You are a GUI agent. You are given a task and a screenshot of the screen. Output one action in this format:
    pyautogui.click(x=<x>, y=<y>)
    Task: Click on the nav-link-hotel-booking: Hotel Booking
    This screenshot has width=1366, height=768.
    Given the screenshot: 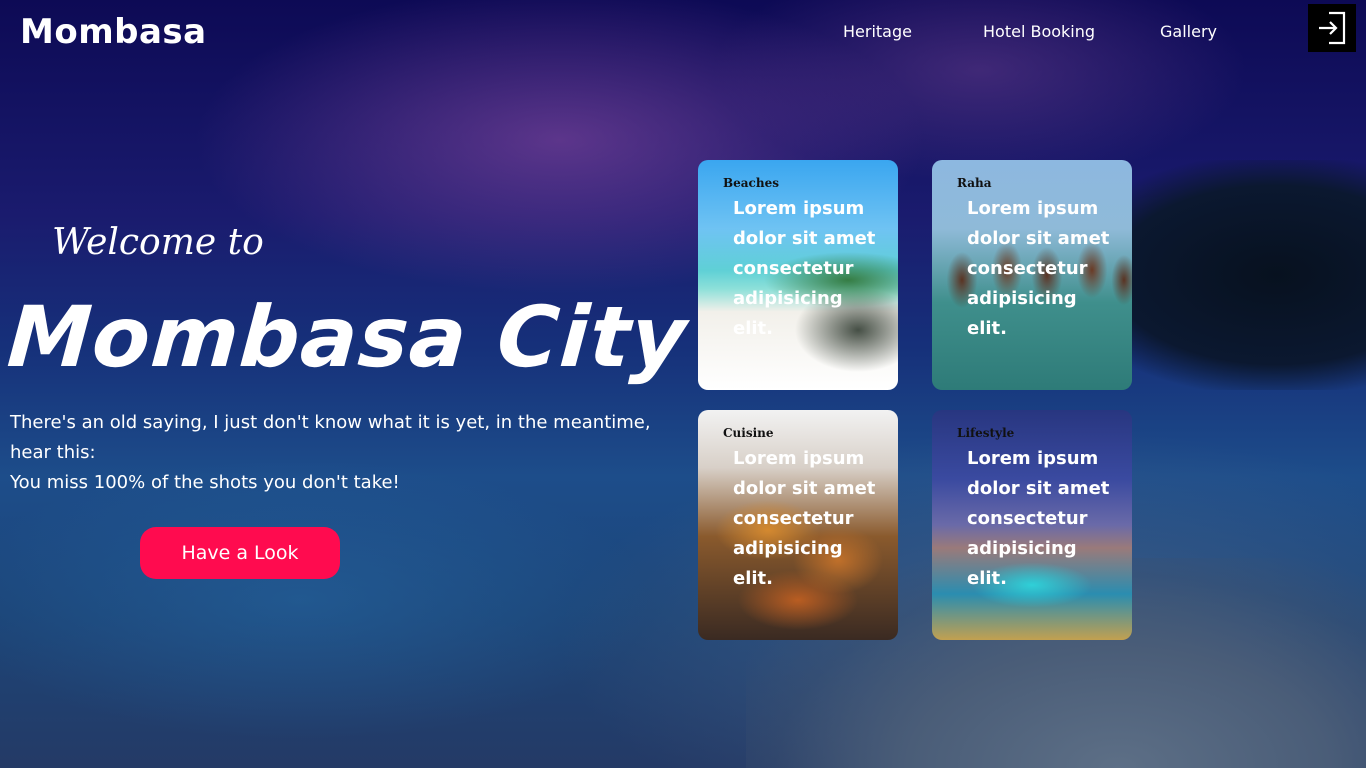 What is the action you would take?
    pyautogui.click(x=1039, y=31)
    